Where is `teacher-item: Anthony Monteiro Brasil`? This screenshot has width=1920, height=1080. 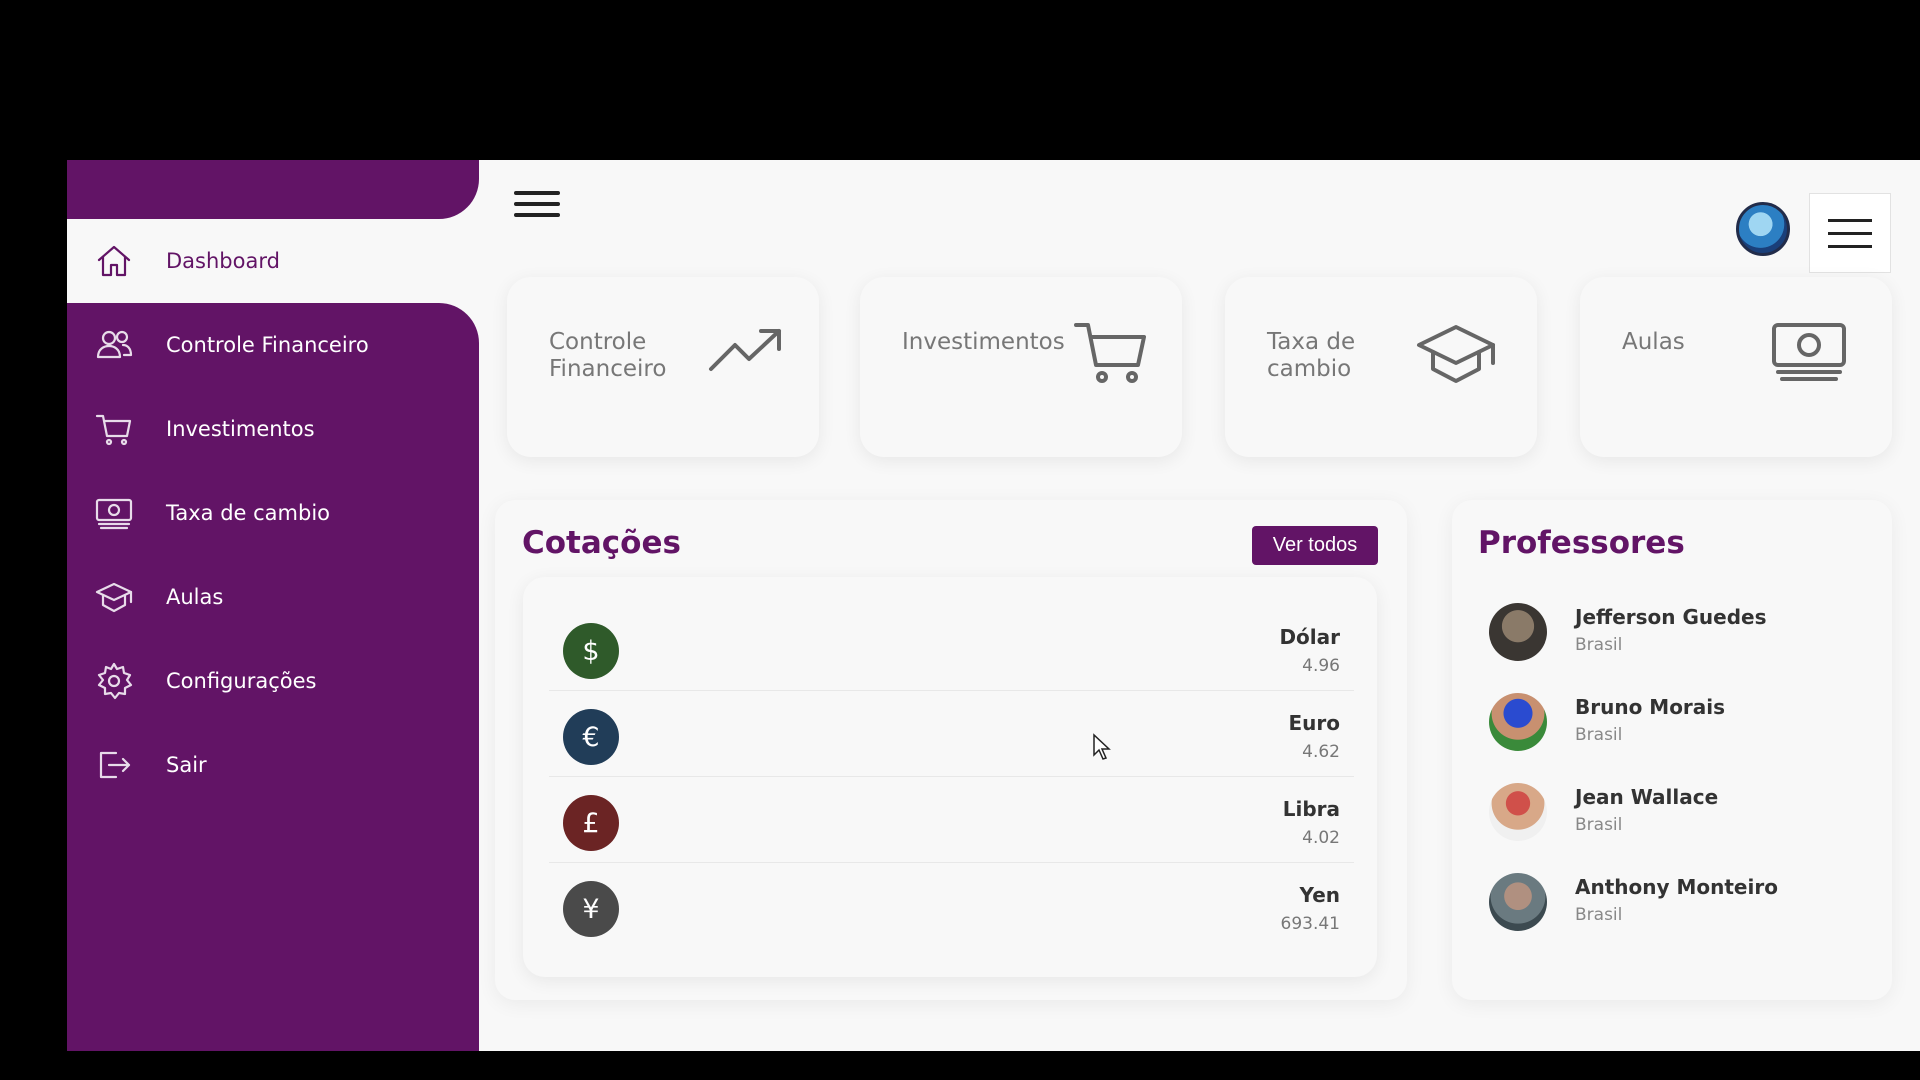
teacher-item: Anthony Monteiro Brasil is located at coordinates (1664, 905).